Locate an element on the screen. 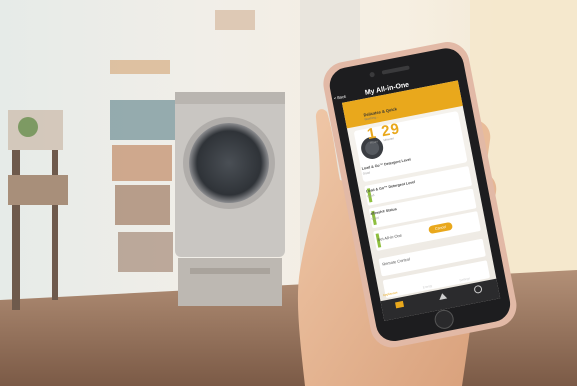 This screenshot has width=577, height=386. remote-control-toggle: Remote Control is located at coordinates (396, 261).